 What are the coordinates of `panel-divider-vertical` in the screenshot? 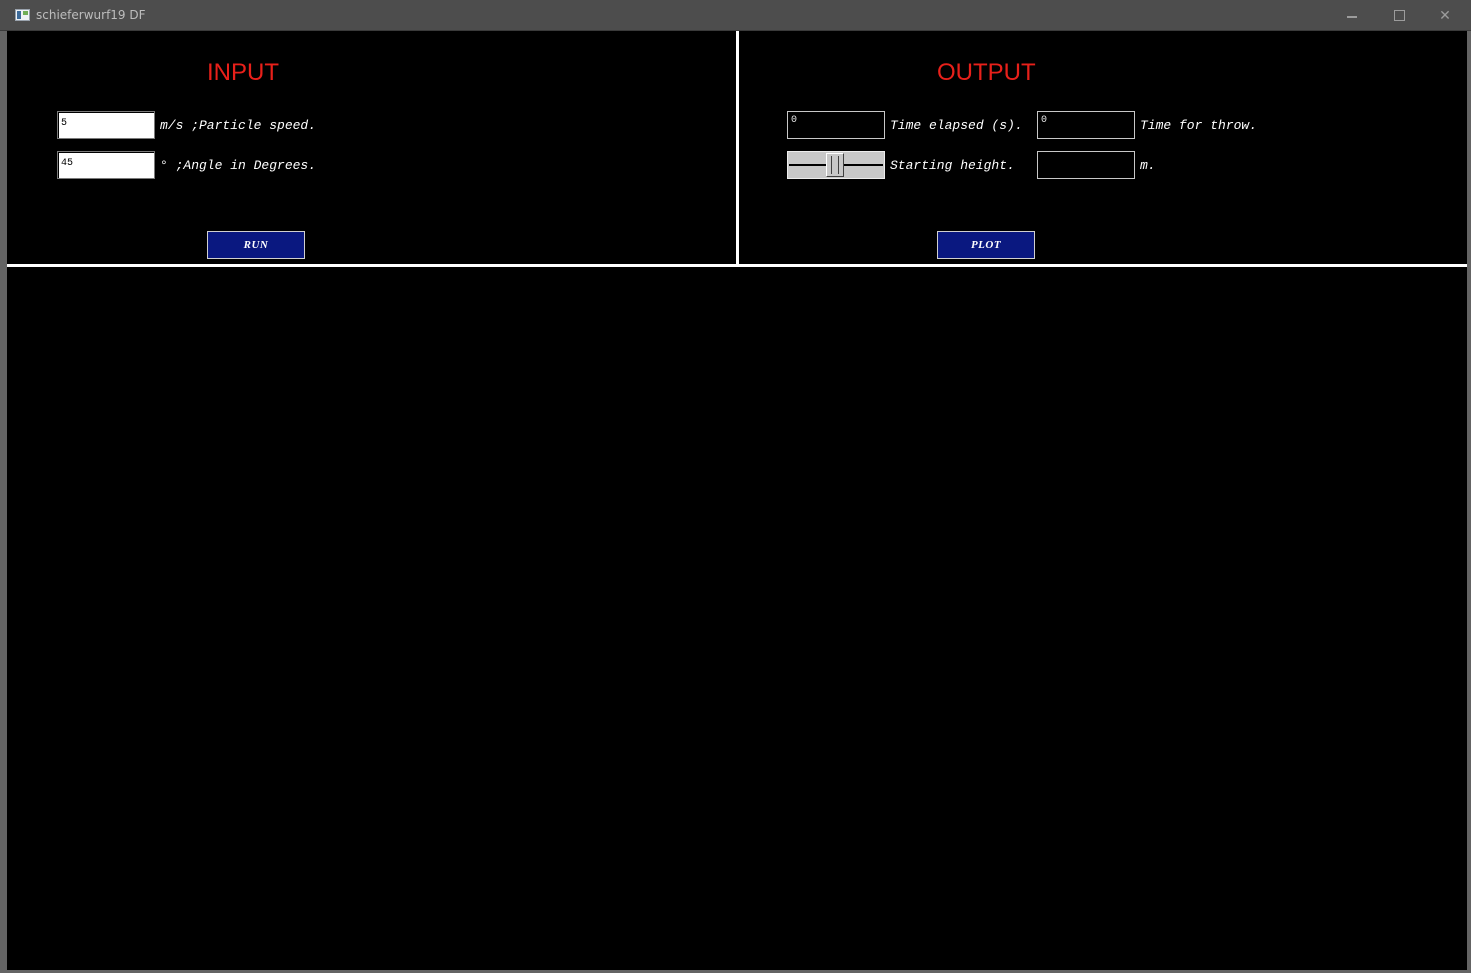 It's located at (737, 148).